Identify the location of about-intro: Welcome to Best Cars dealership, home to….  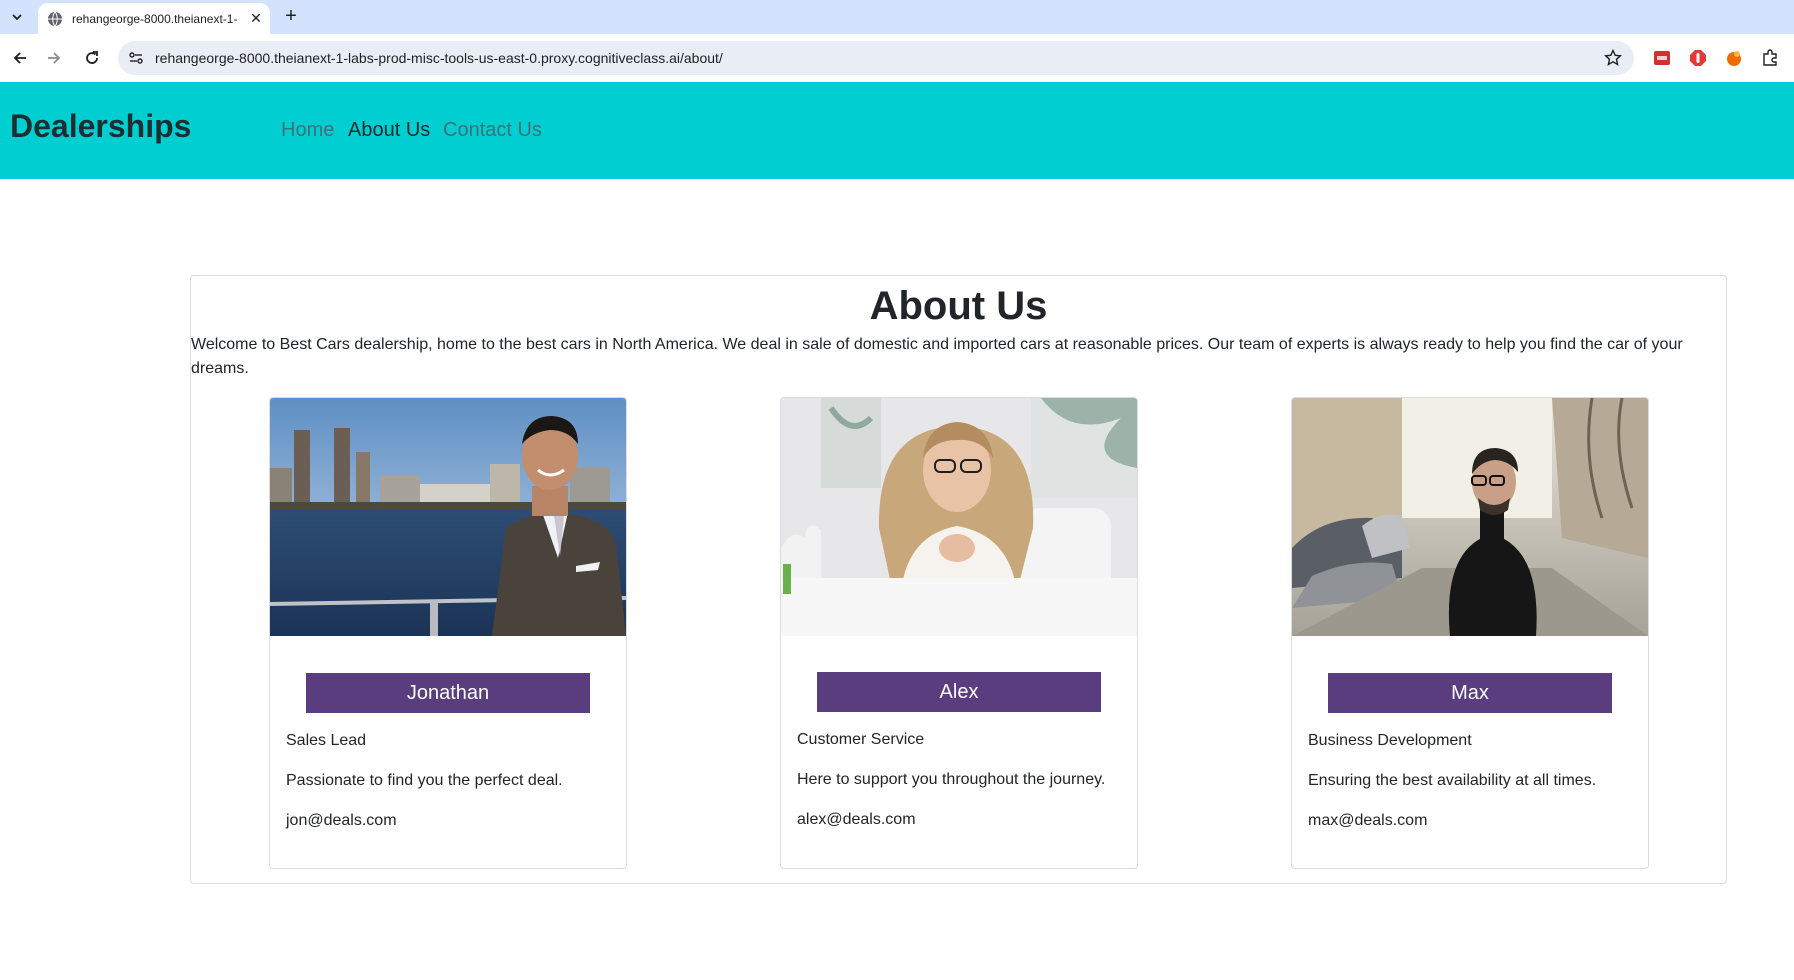
(937, 356).